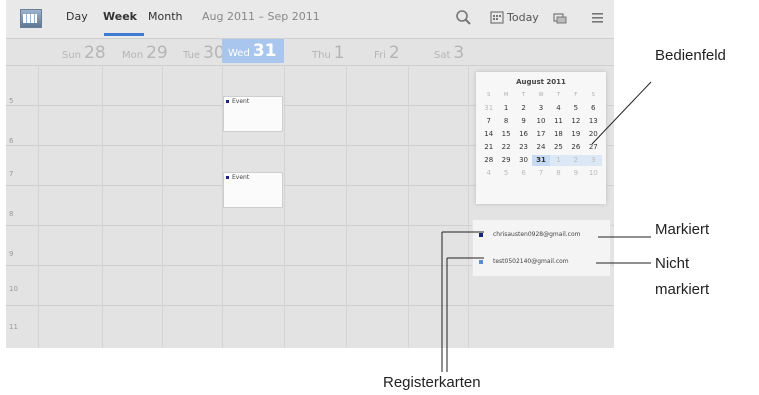  What do you see at coordinates (11, 254) in the screenshot?
I see `hour-label: 9` at bounding box center [11, 254].